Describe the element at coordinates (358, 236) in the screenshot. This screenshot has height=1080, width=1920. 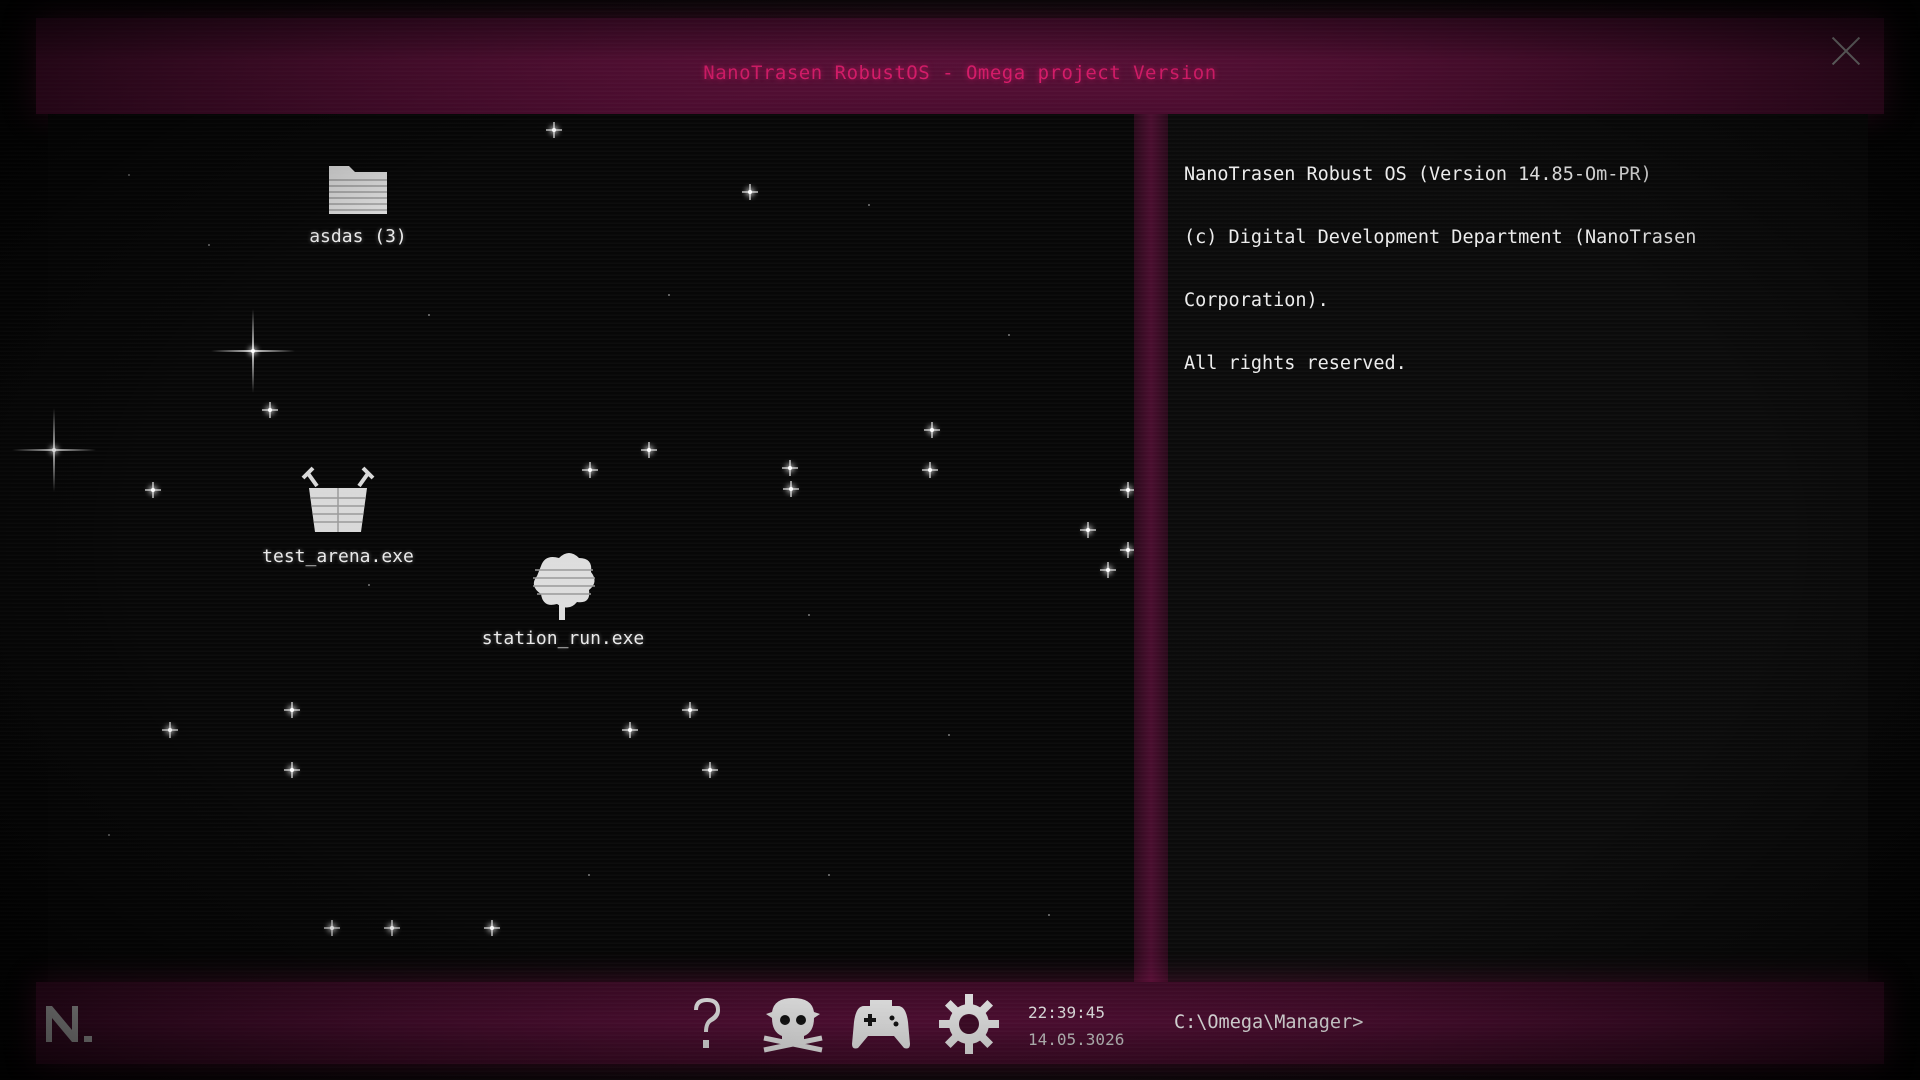
I see `desktop-icon-label: asdas (3)` at that location.